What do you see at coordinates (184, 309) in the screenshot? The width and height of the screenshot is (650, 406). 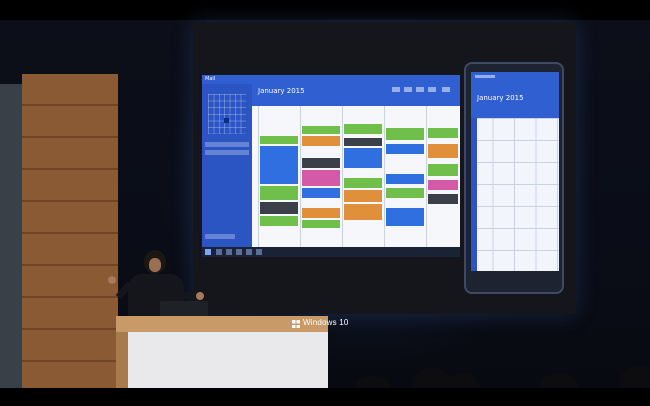 I see `podium-laptop` at bounding box center [184, 309].